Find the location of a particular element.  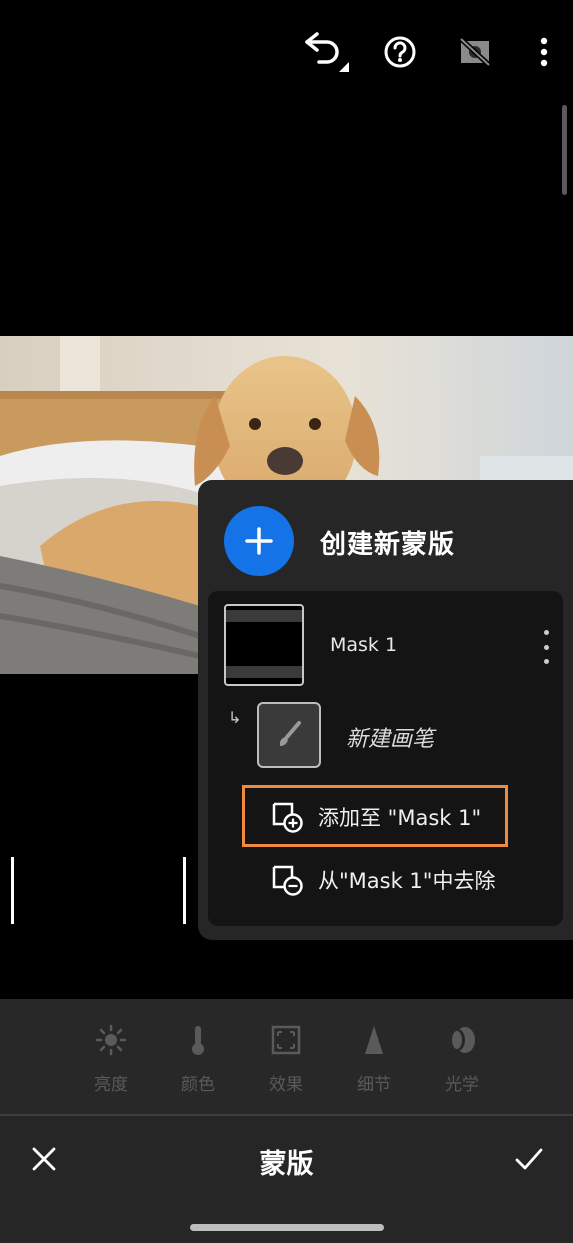

add-to-mask-button: 添加至 "Mask 1" is located at coordinates (375, 817).